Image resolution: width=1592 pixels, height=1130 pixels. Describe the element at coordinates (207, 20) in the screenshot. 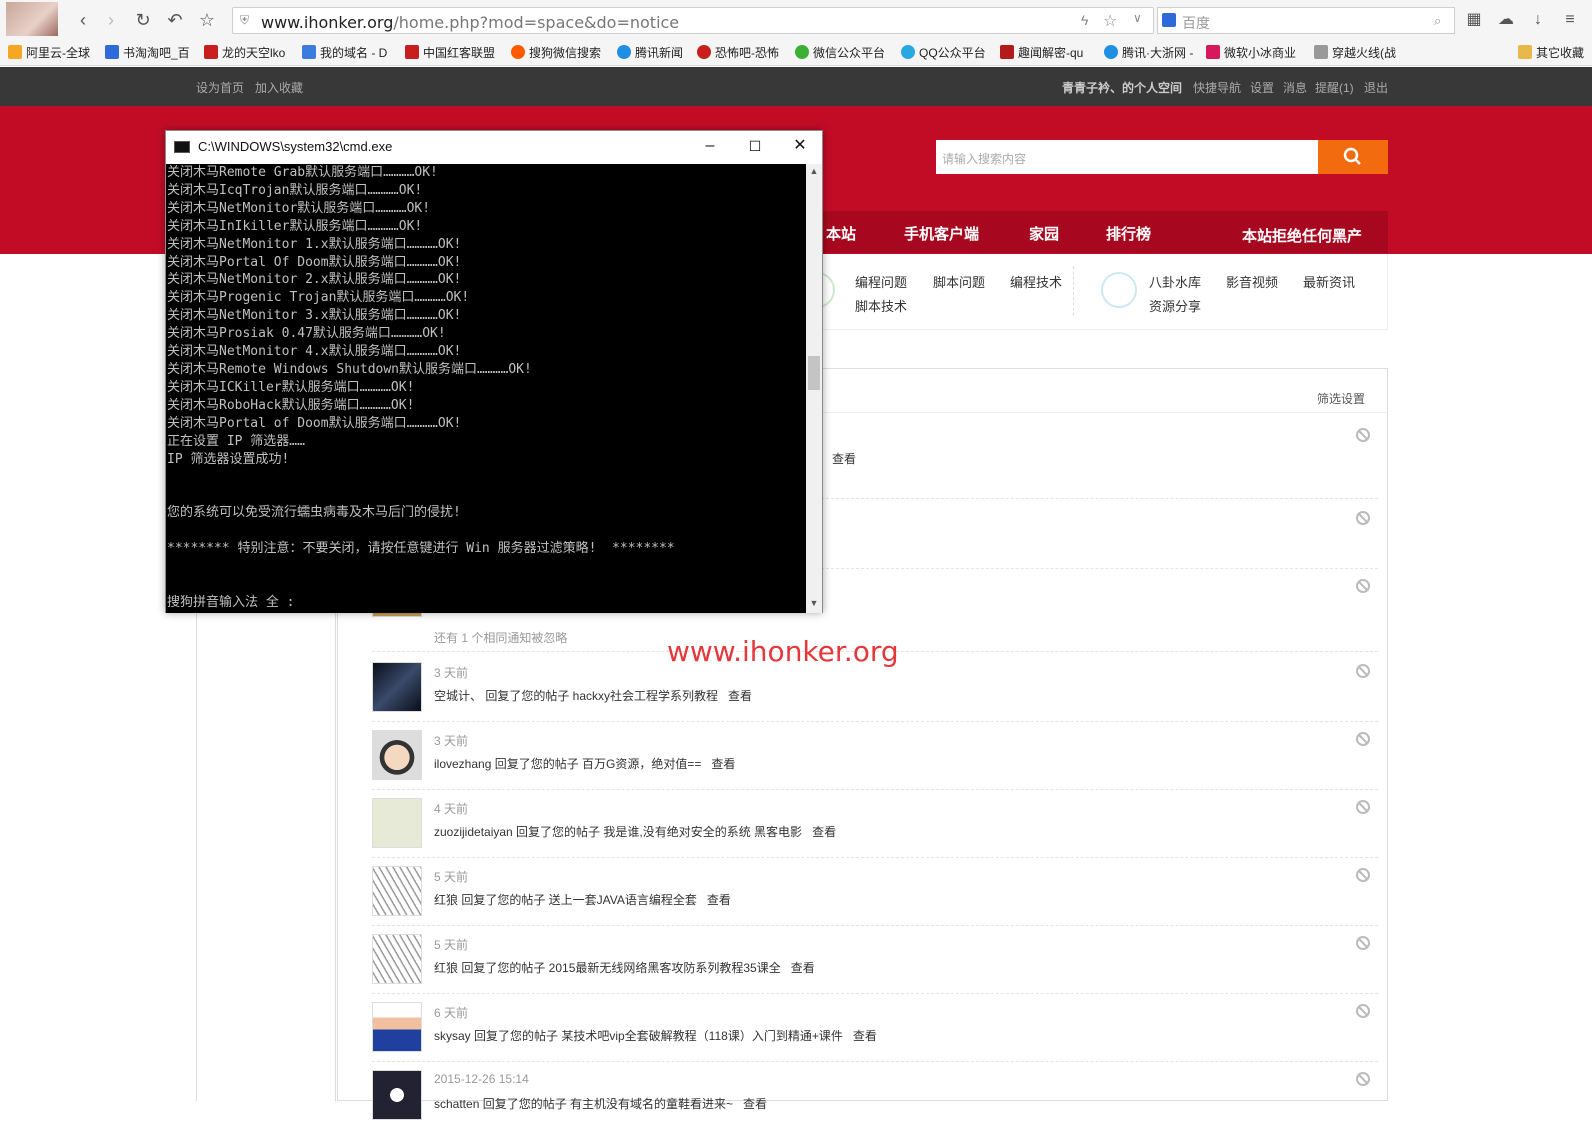

I see `bookmark-star-icon: ☆` at that location.